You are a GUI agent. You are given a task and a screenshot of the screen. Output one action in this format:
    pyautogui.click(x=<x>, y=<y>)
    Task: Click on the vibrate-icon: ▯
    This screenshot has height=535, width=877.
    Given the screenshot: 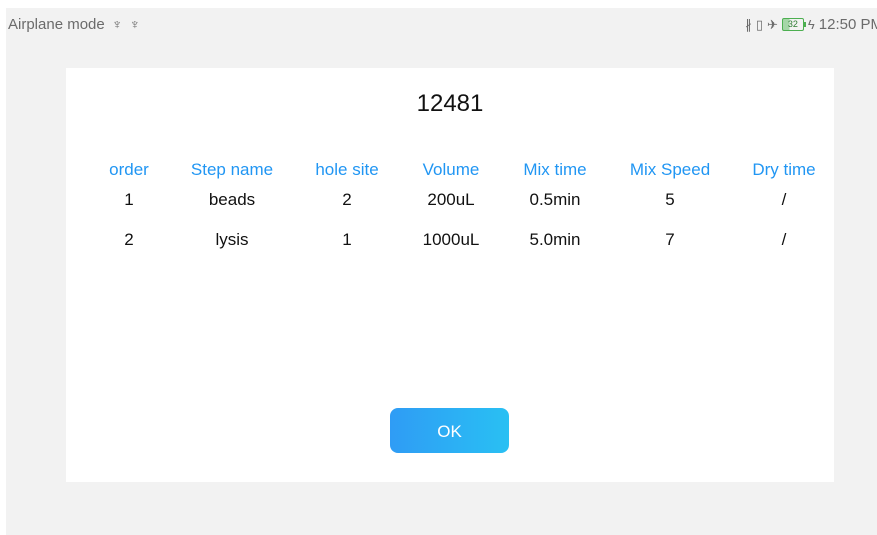 What is the action you would take?
    pyautogui.click(x=759, y=24)
    